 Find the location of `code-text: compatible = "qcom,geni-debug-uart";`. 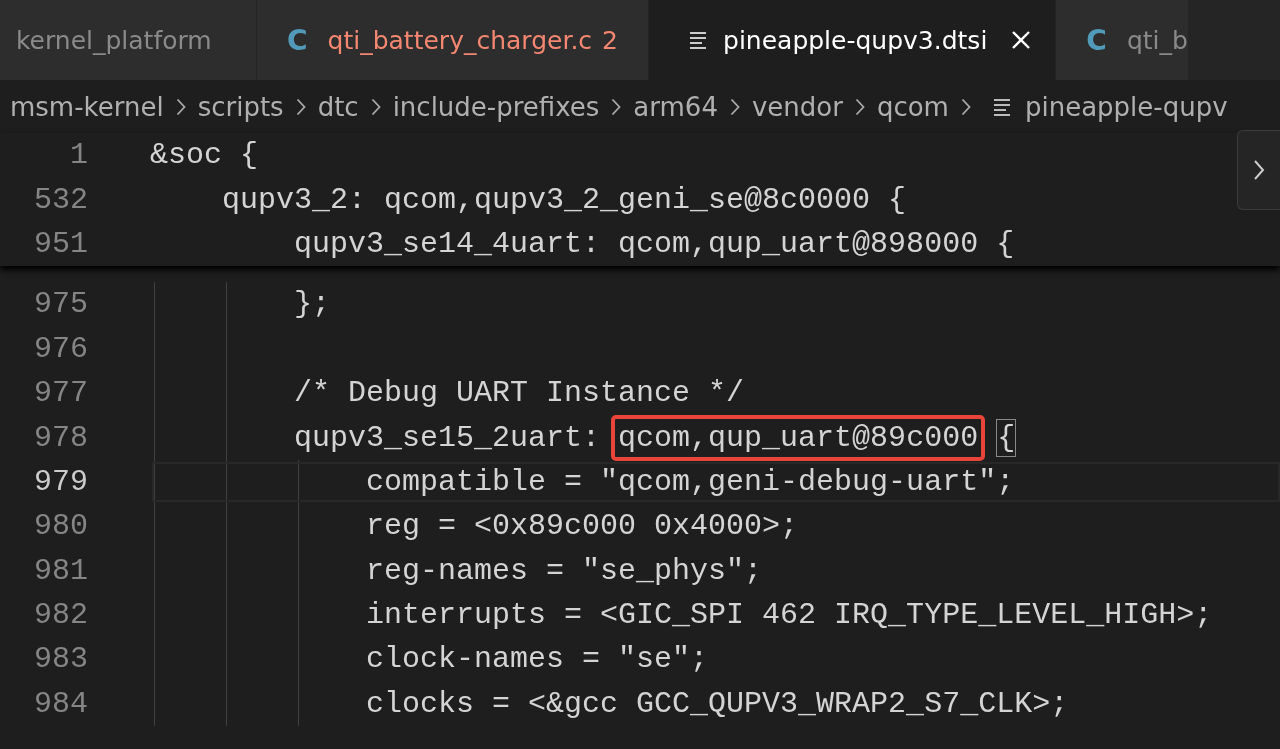

code-text: compatible = "qcom,geni-debug-uart"; is located at coordinates (582, 481).